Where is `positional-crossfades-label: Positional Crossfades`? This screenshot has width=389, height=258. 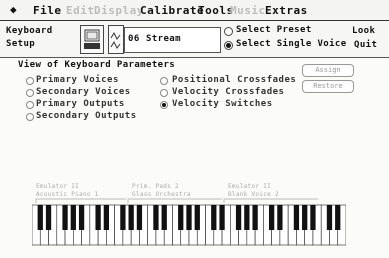
positional-crossfades-label: Positional Crossfades is located at coordinates (234, 80).